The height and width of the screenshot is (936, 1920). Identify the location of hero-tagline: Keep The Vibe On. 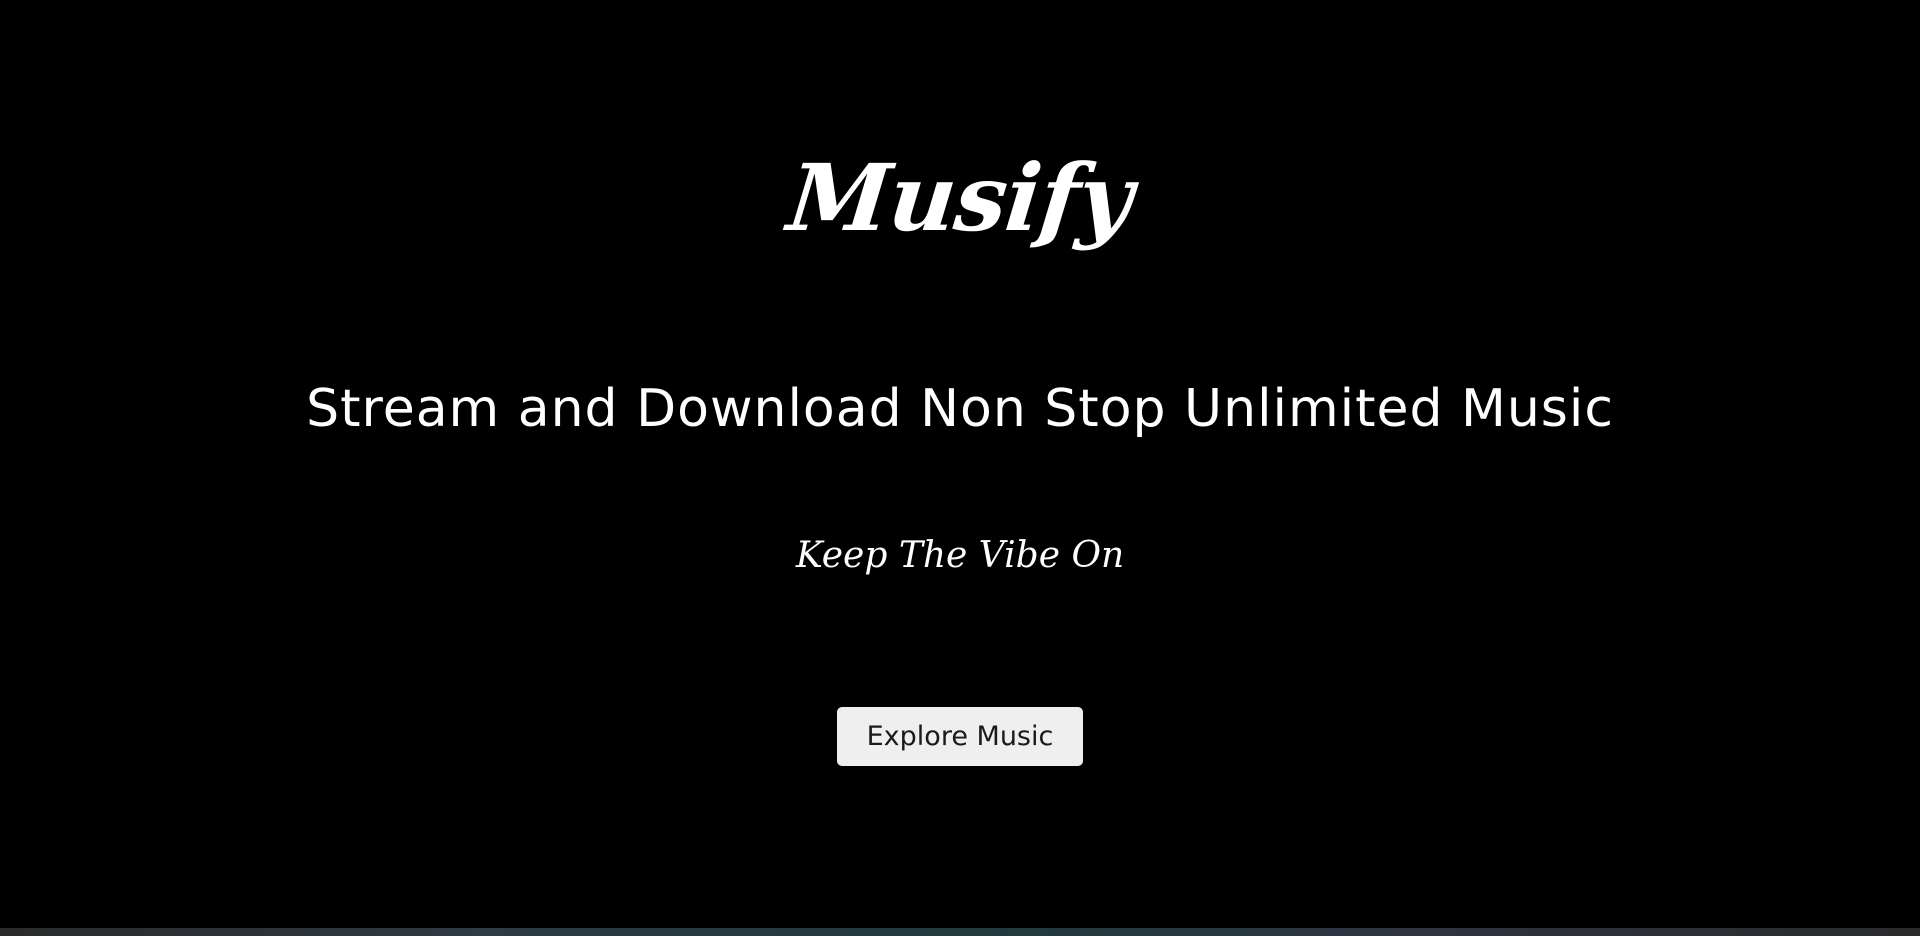
(960, 555).